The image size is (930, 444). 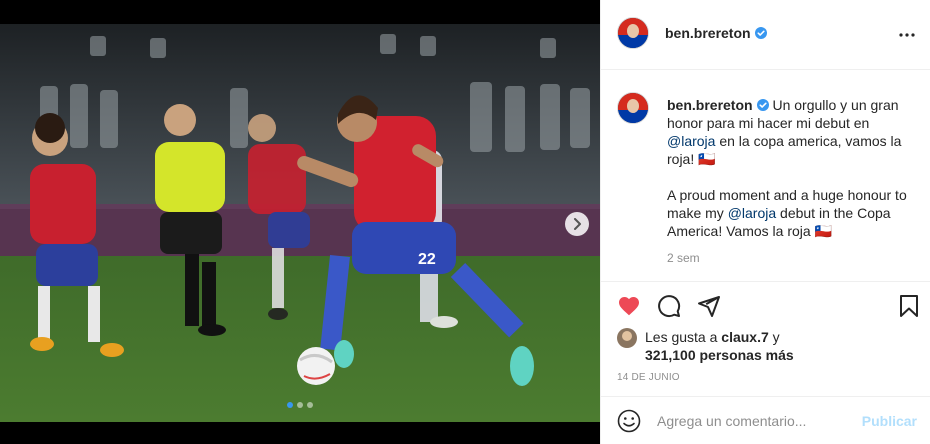 What do you see at coordinates (427, 259) in the screenshot?
I see `svg-text: 22` at bounding box center [427, 259].